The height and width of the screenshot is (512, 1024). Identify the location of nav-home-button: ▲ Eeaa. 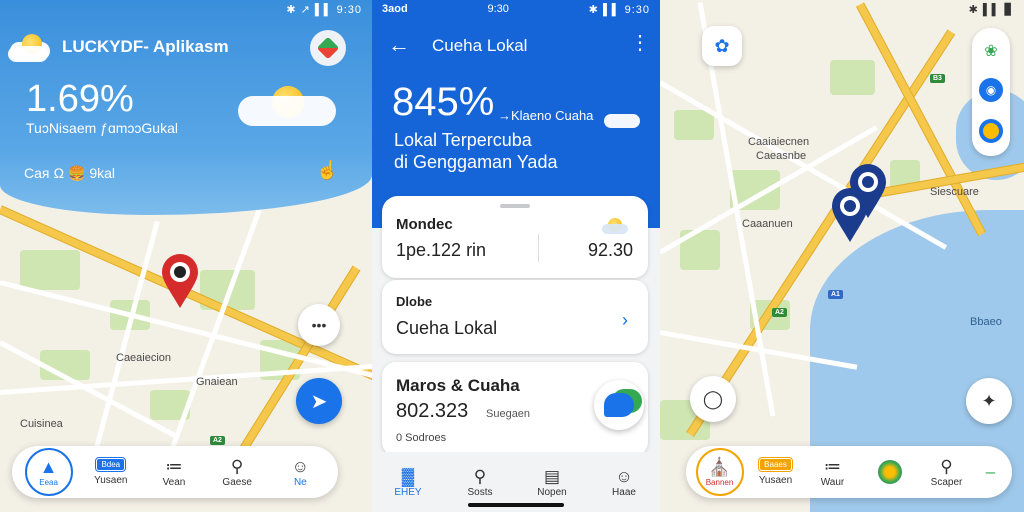
(48, 472).